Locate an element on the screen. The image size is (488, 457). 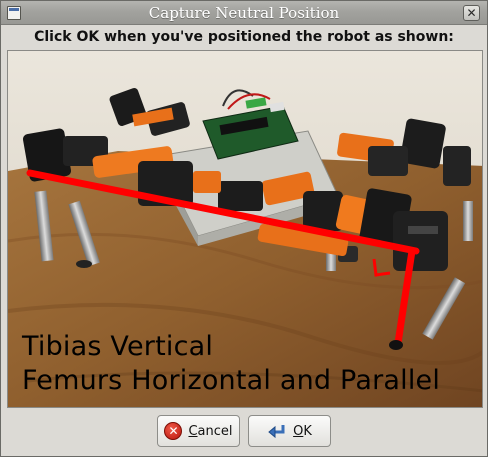
cancel-icon: ✕ is located at coordinates (173, 431).